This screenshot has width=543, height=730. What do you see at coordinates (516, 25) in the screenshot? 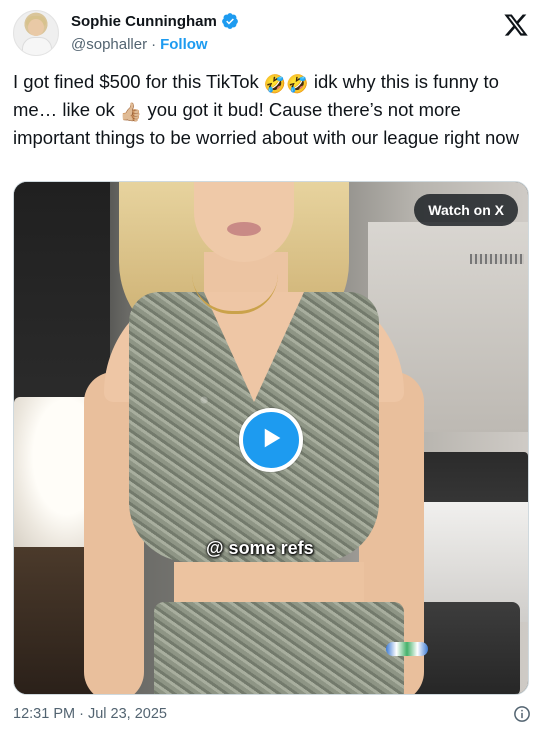
I see `x-logo-icon` at bounding box center [516, 25].